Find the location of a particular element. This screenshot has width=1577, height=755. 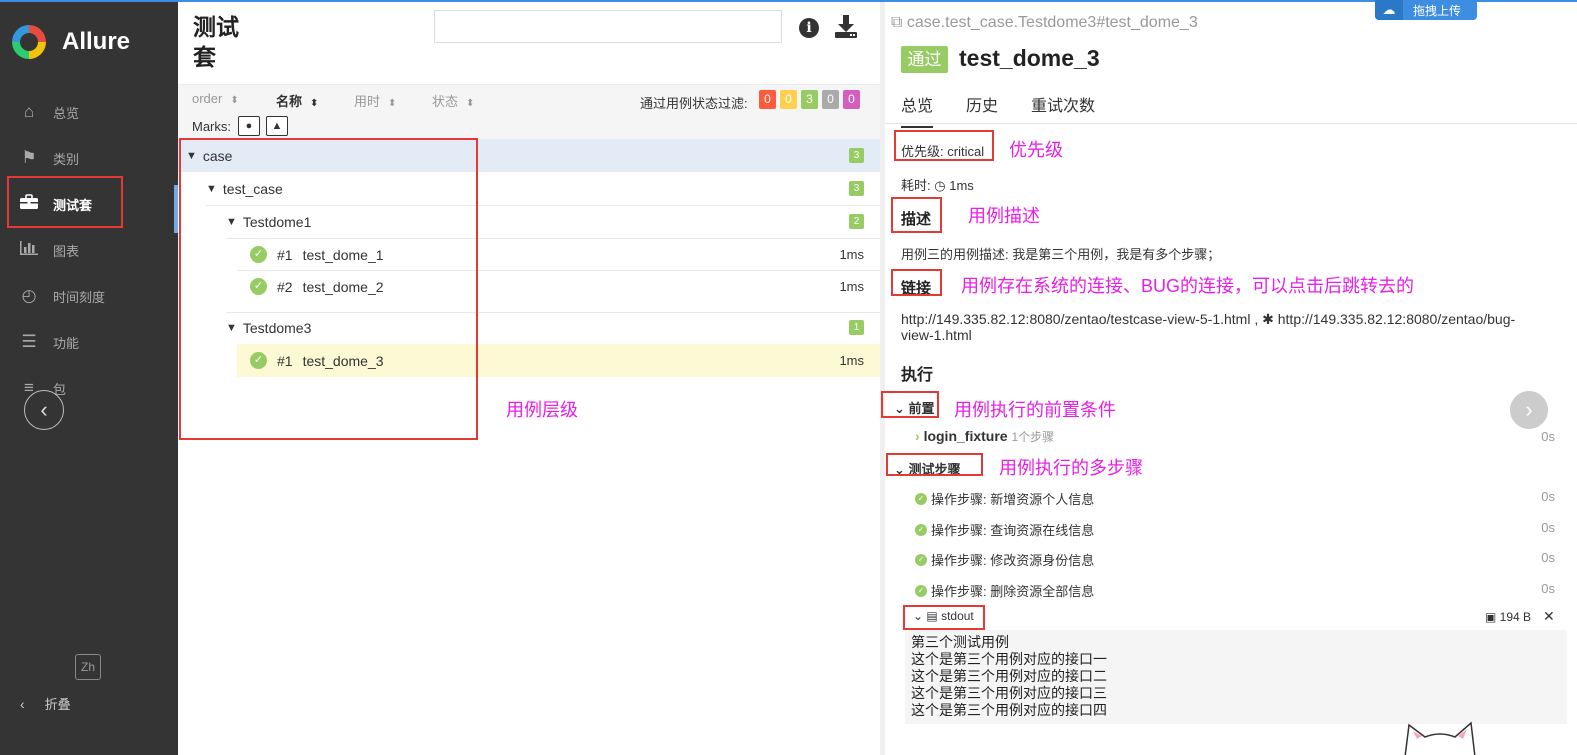

tab-retries: 重试次数 is located at coordinates (1063, 109).